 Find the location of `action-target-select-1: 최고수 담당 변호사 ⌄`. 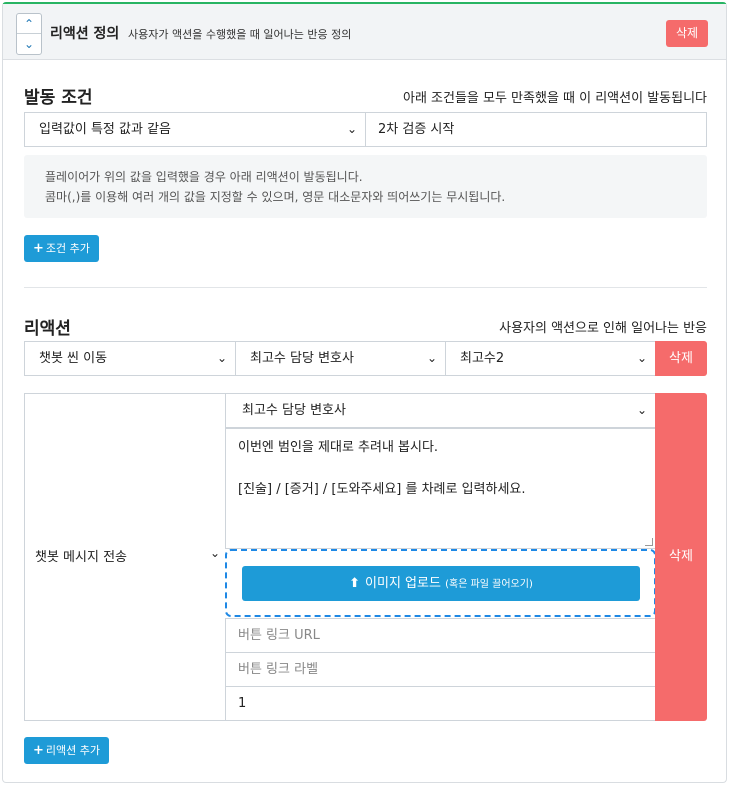

action-target-select-1: 최고수 담당 변호사 ⌄ is located at coordinates (340, 358).